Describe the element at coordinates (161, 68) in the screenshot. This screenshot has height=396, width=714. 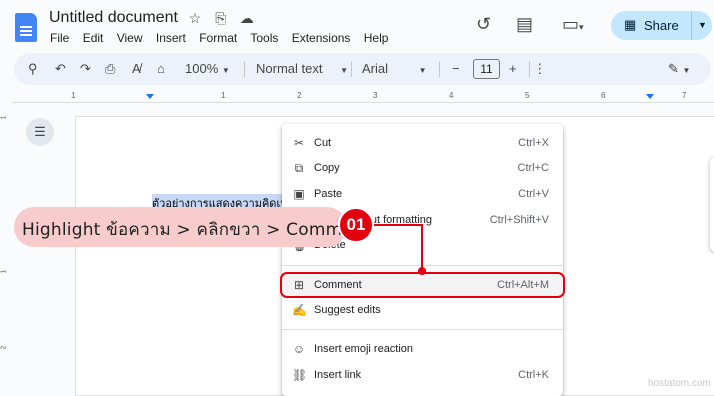
I see `paint-format-icon: ⌂` at that location.